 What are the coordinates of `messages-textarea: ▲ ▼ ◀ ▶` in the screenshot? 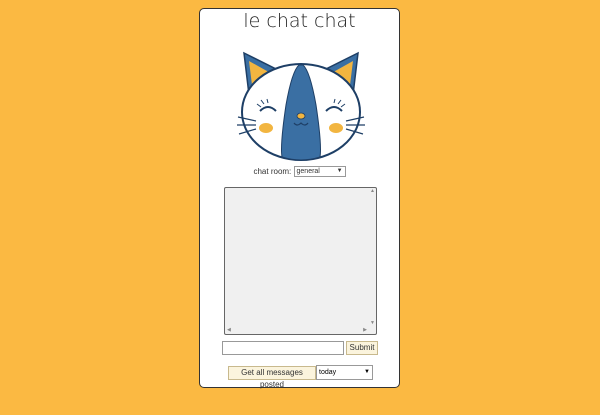 It's located at (300, 261).